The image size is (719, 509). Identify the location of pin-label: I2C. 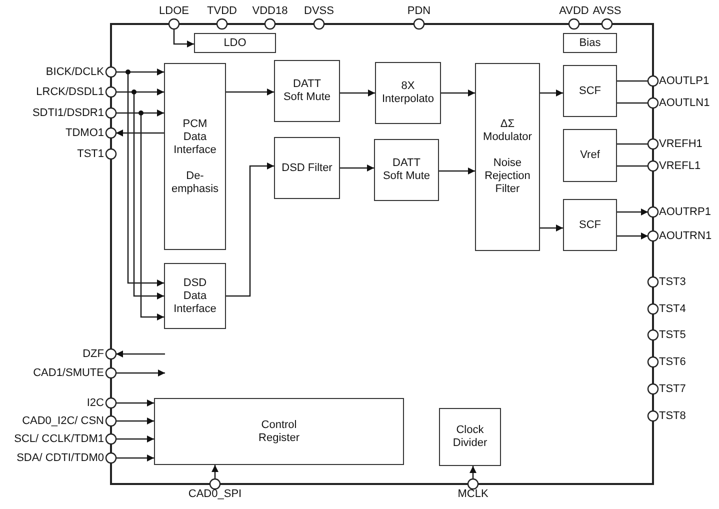
(95, 403).